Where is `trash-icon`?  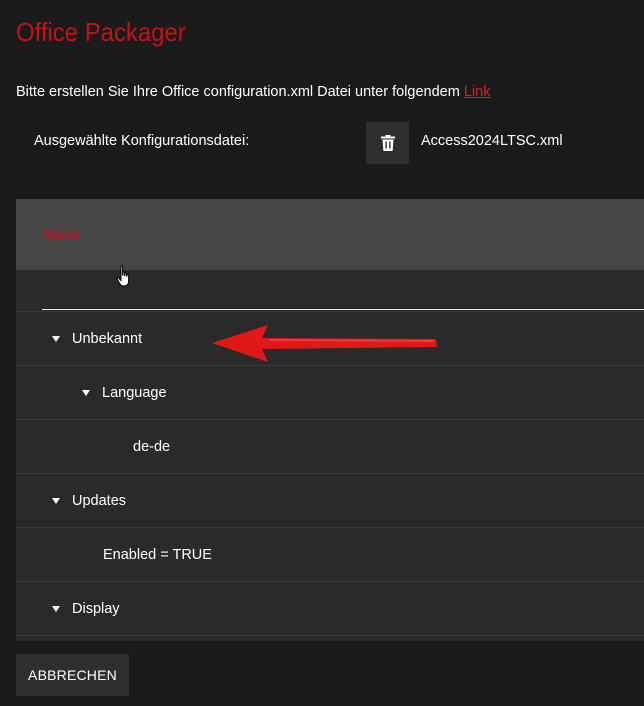
trash-icon is located at coordinates (387, 143).